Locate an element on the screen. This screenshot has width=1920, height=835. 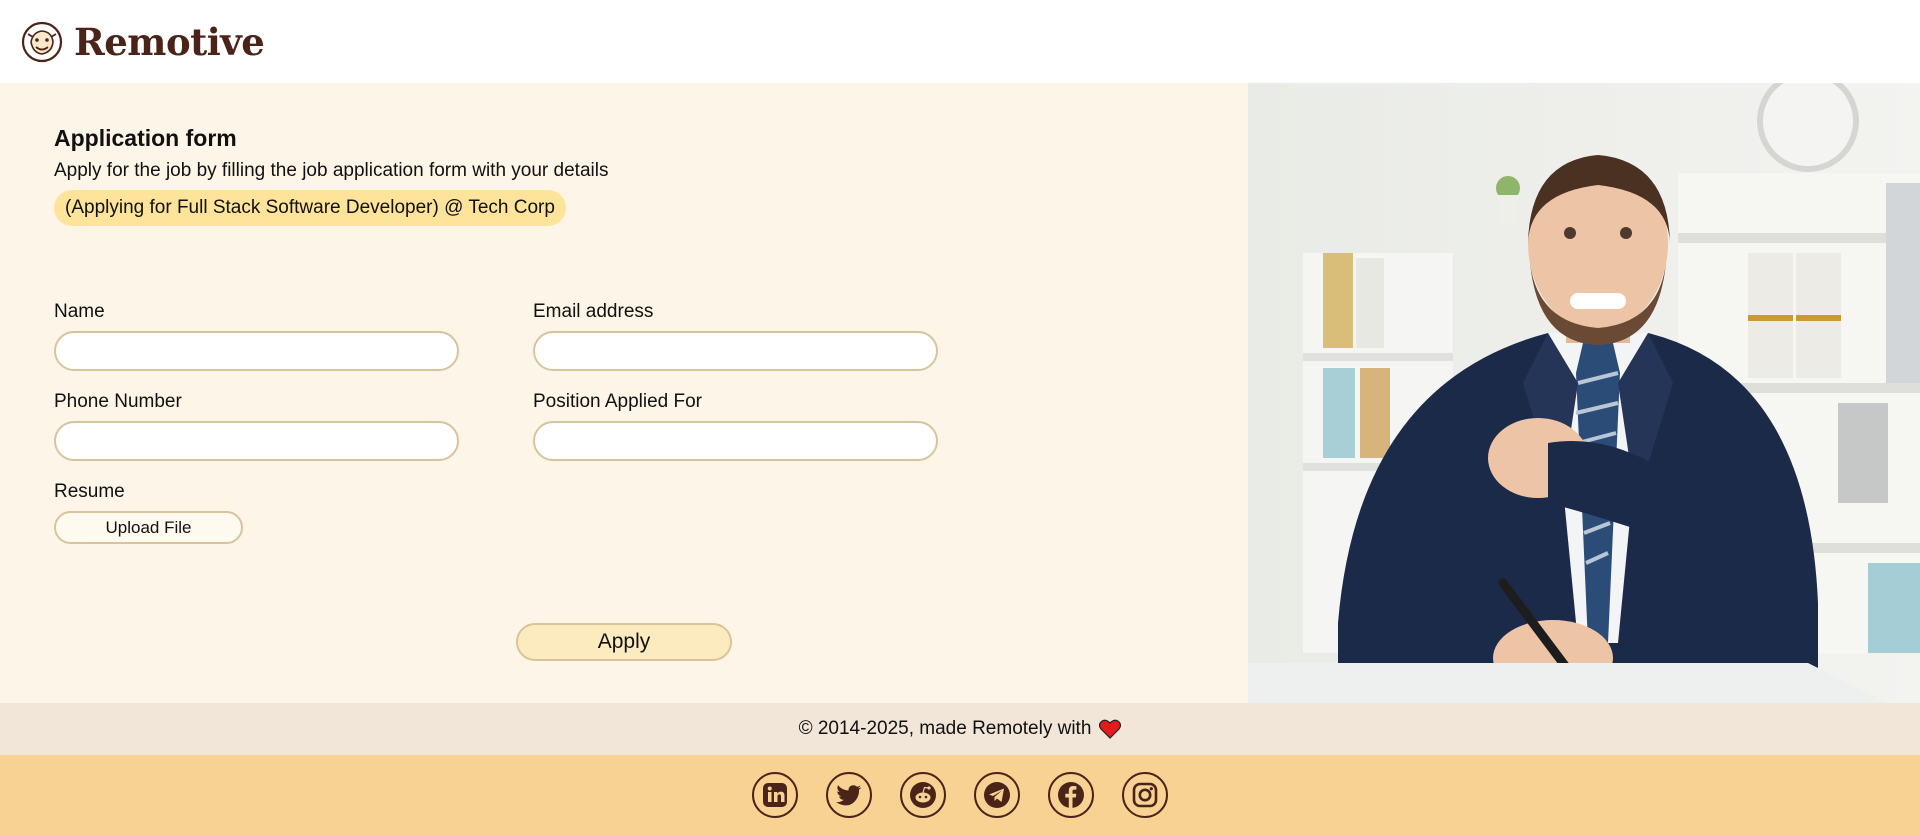
name-field-group: Name is located at coordinates (256, 336).